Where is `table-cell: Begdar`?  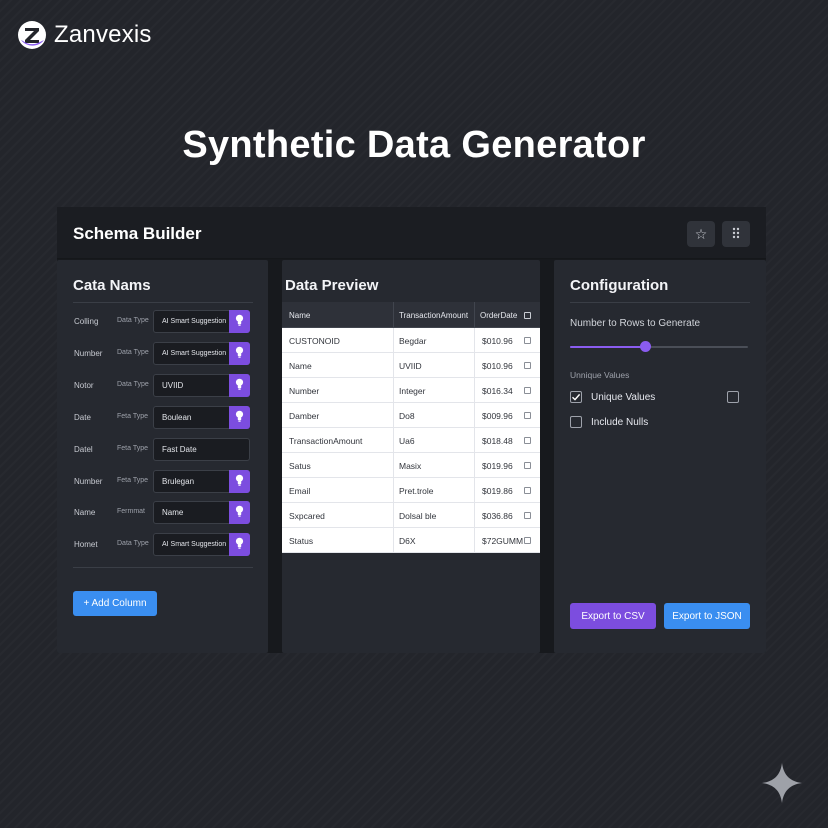
table-cell: Begdar is located at coordinates (413, 341).